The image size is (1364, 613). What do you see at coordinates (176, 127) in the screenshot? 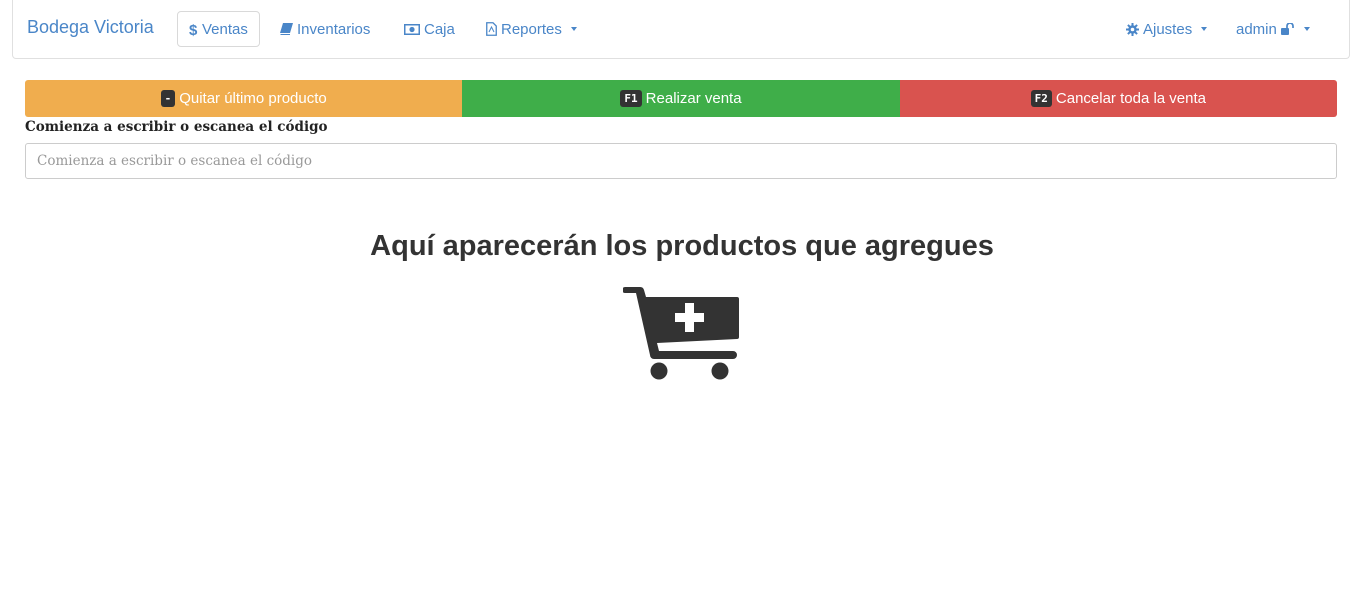
I see `code-input-label: Comienza a escribir o escanea el código` at bounding box center [176, 127].